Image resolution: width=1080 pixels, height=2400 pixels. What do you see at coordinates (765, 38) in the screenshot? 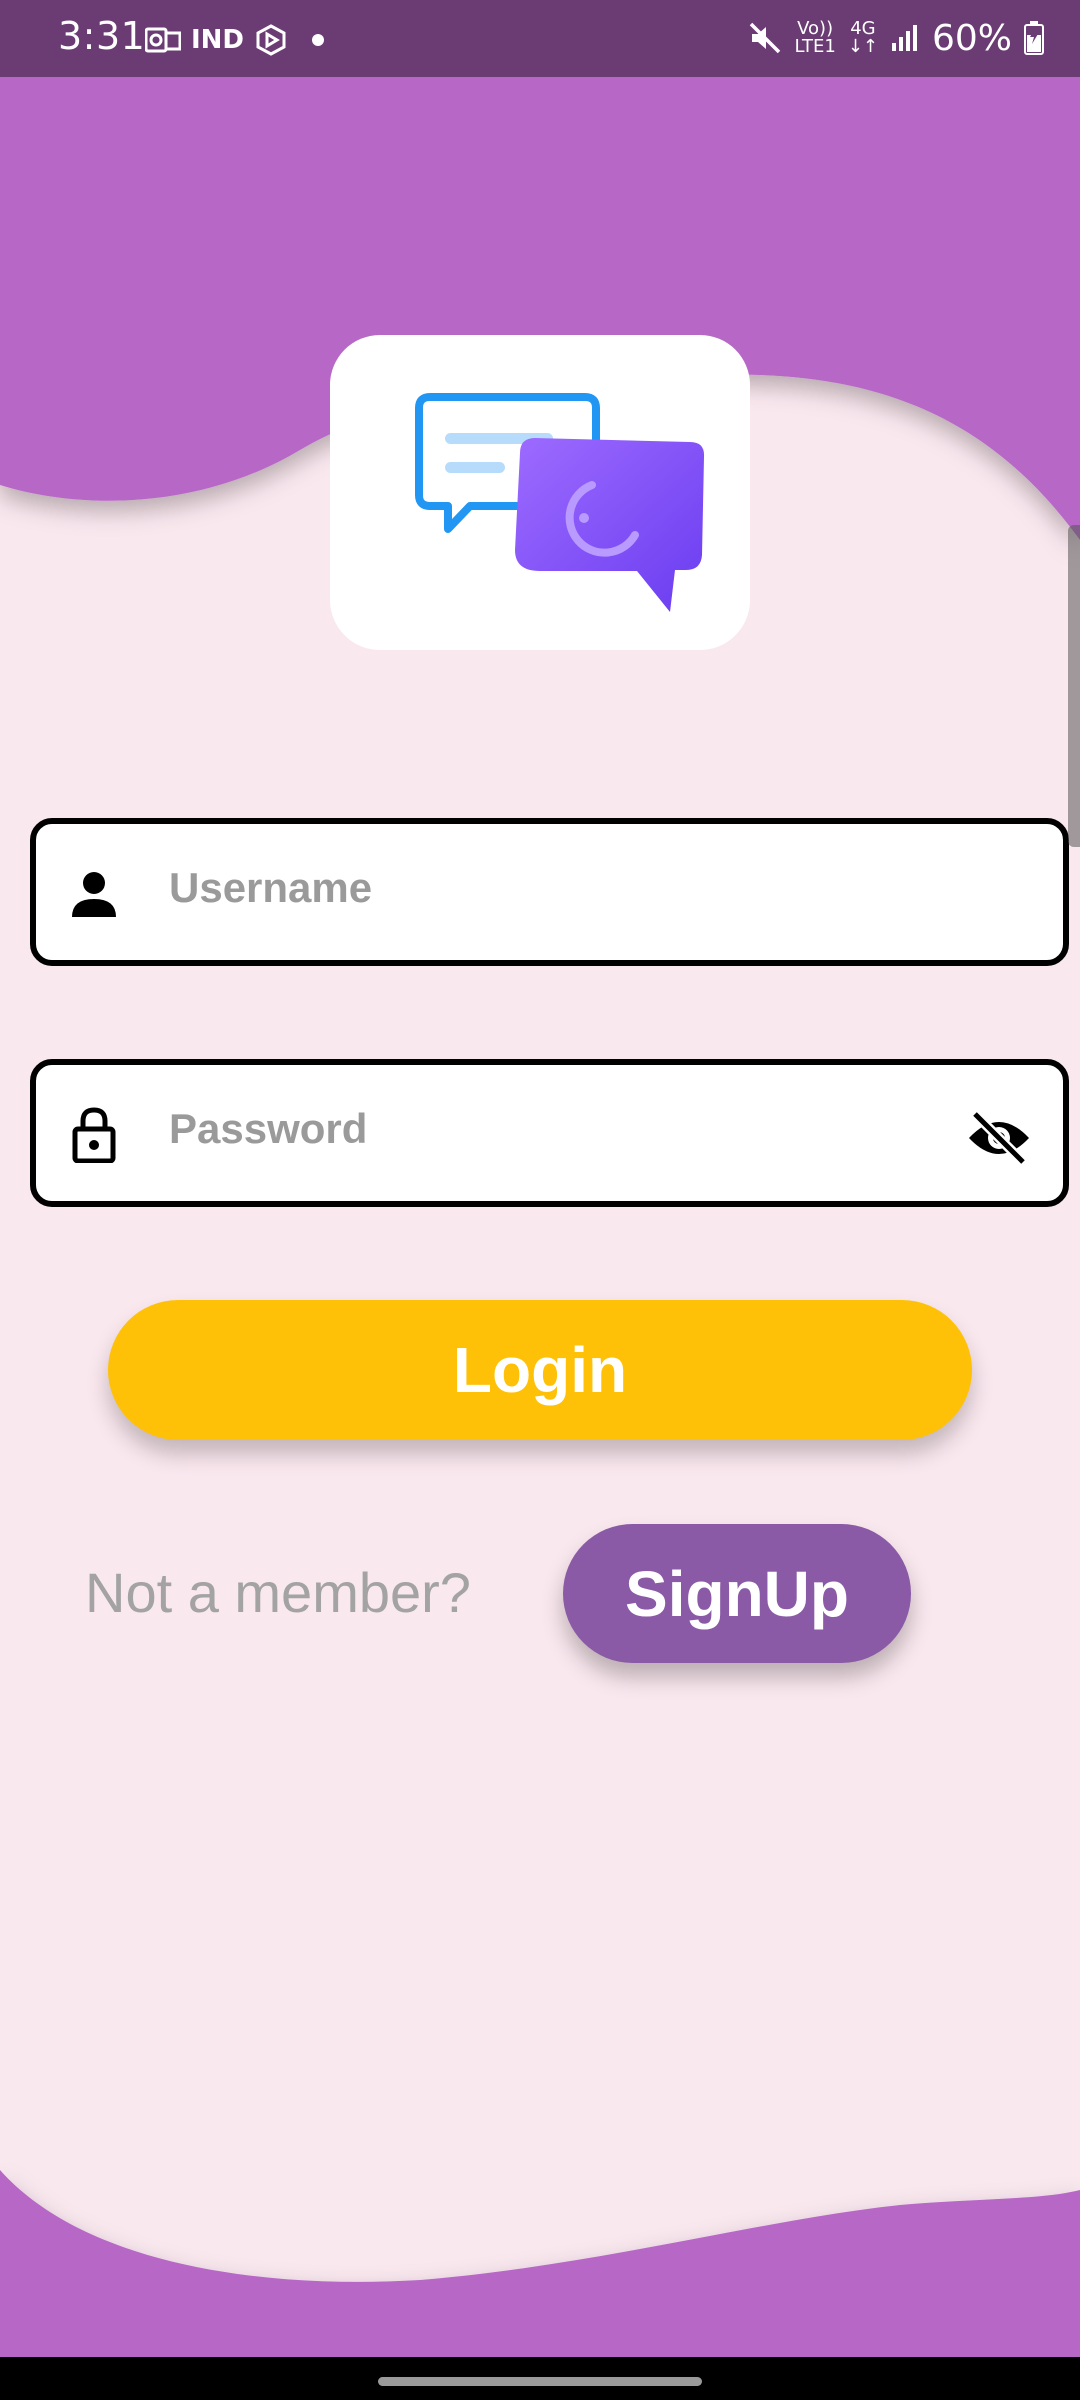
I see `mute-icon` at bounding box center [765, 38].